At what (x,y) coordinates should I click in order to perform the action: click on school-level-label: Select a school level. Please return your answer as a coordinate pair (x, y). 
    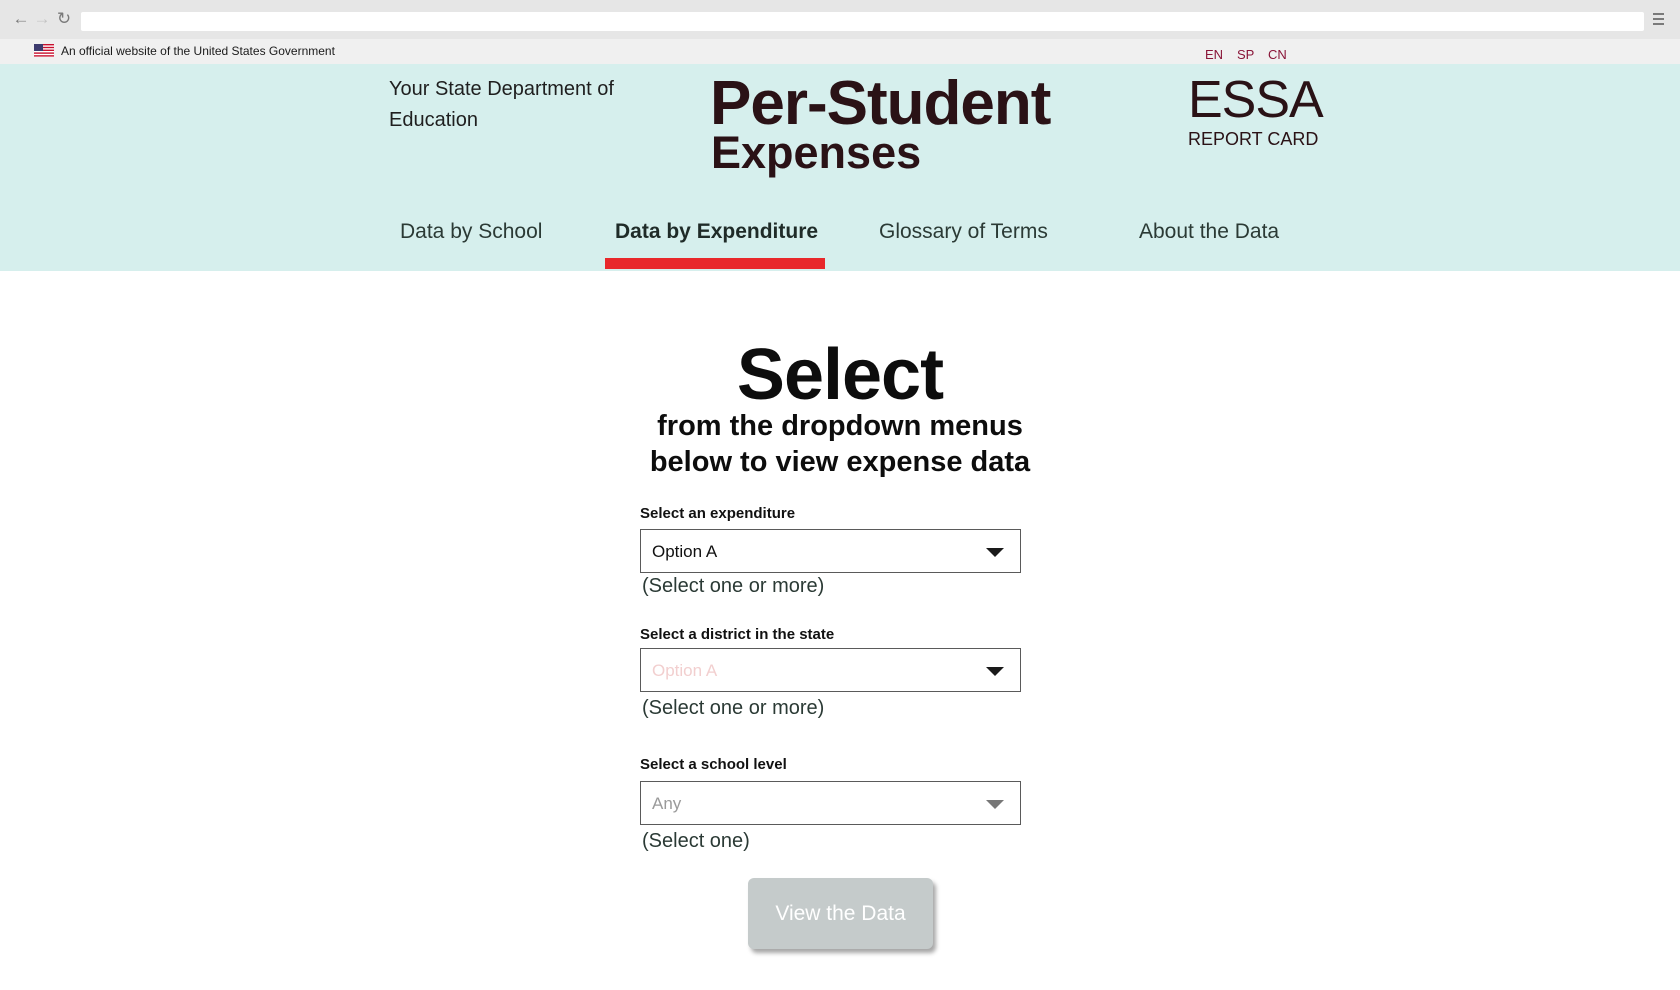
    Looking at the image, I should click on (713, 764).